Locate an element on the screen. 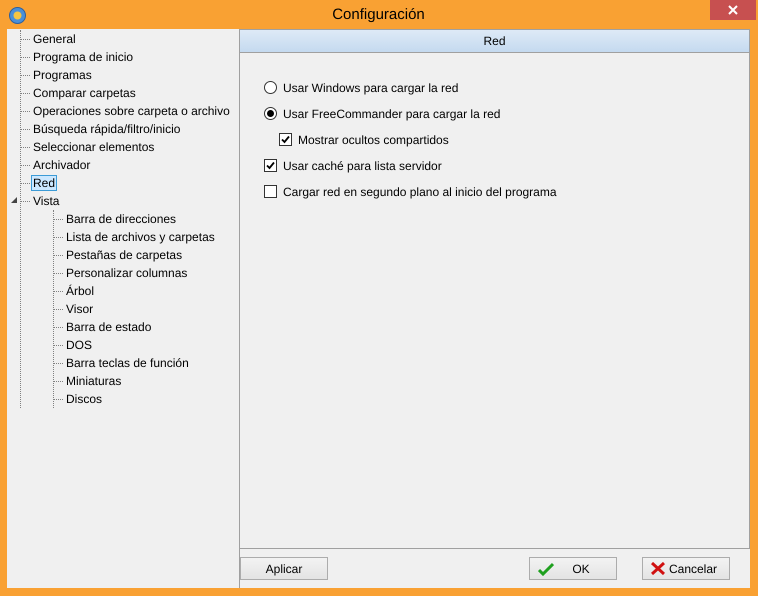 Image resolution: width=758 pixels, height=596 pixels. tree-item: Programas is located at coordinates (62, 75).